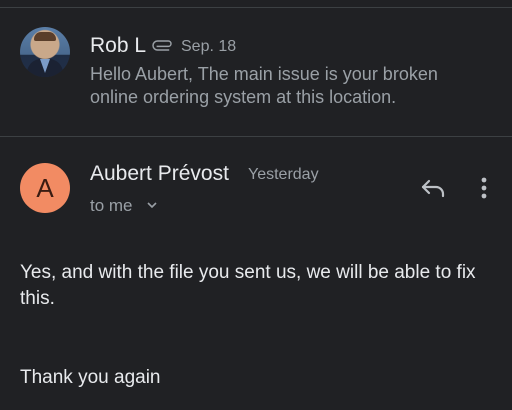 The image size is (512, 410). Describe the element at coordinates (159, 173) in the screenshot. I see `sender-name: Aubert Prévost` at that location.